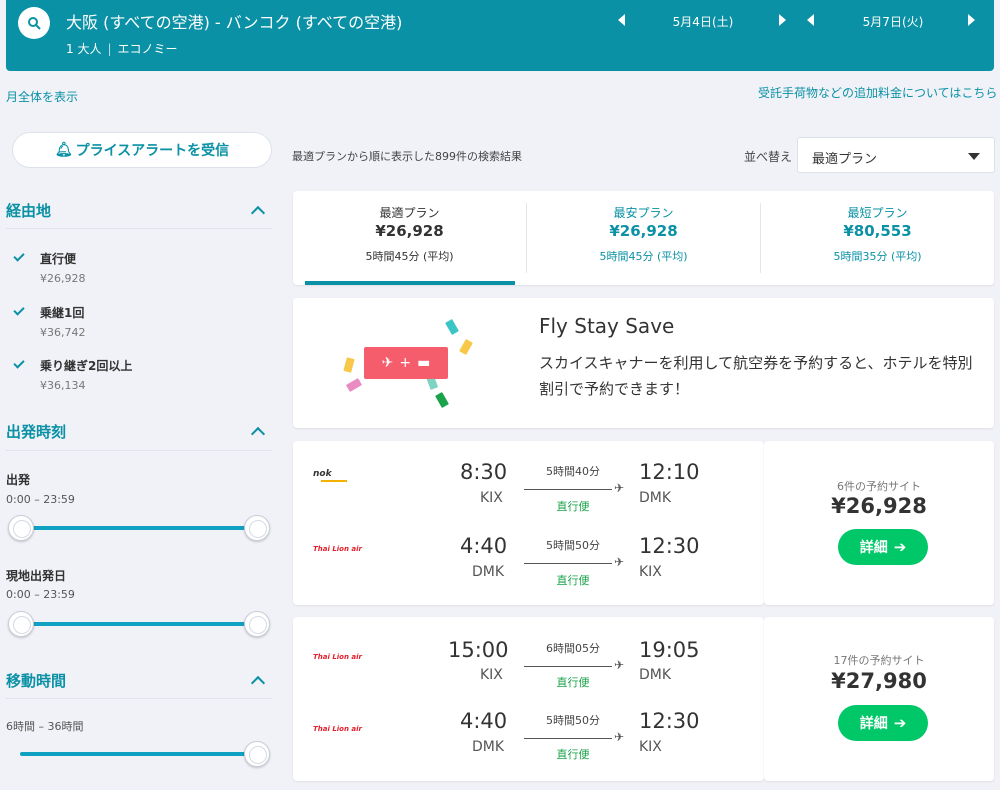  I want to click on stop-option-label: 乗り継ぎ2回以上, so click(86, 365).